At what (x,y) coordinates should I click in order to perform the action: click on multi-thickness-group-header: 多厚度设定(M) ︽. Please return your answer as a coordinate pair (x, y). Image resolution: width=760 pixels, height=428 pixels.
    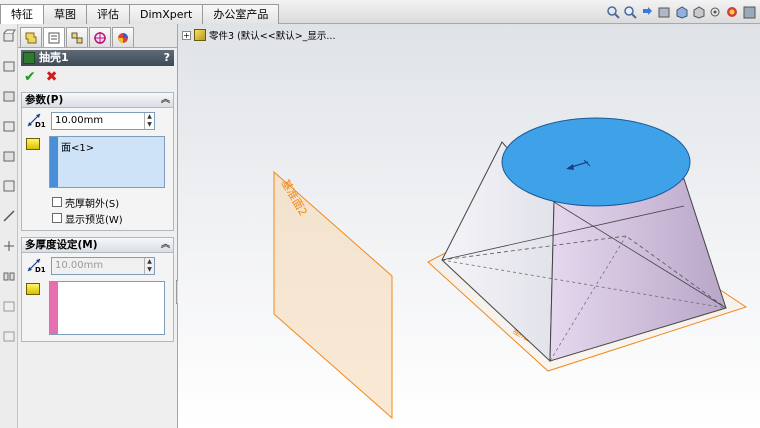
    Looking at the image, I should click on (97, 245).